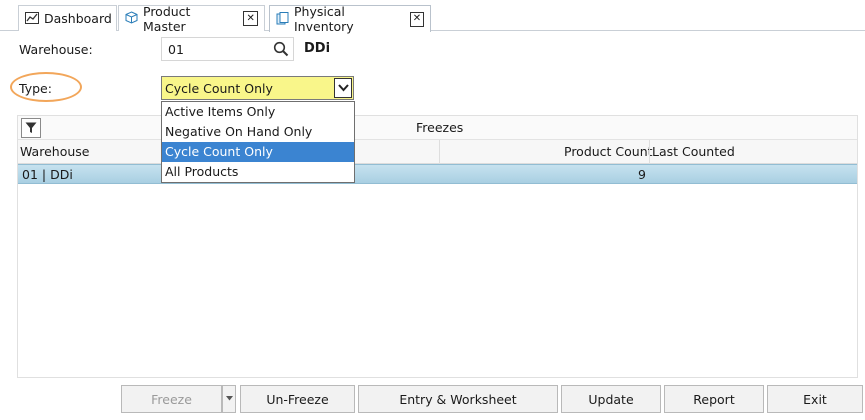 This screenshot has width=865, height=420. What do you see at coordinates (171, 399) in the screenshot?
I see `freeze-button: Freeze` at bounding box center [171, 399].